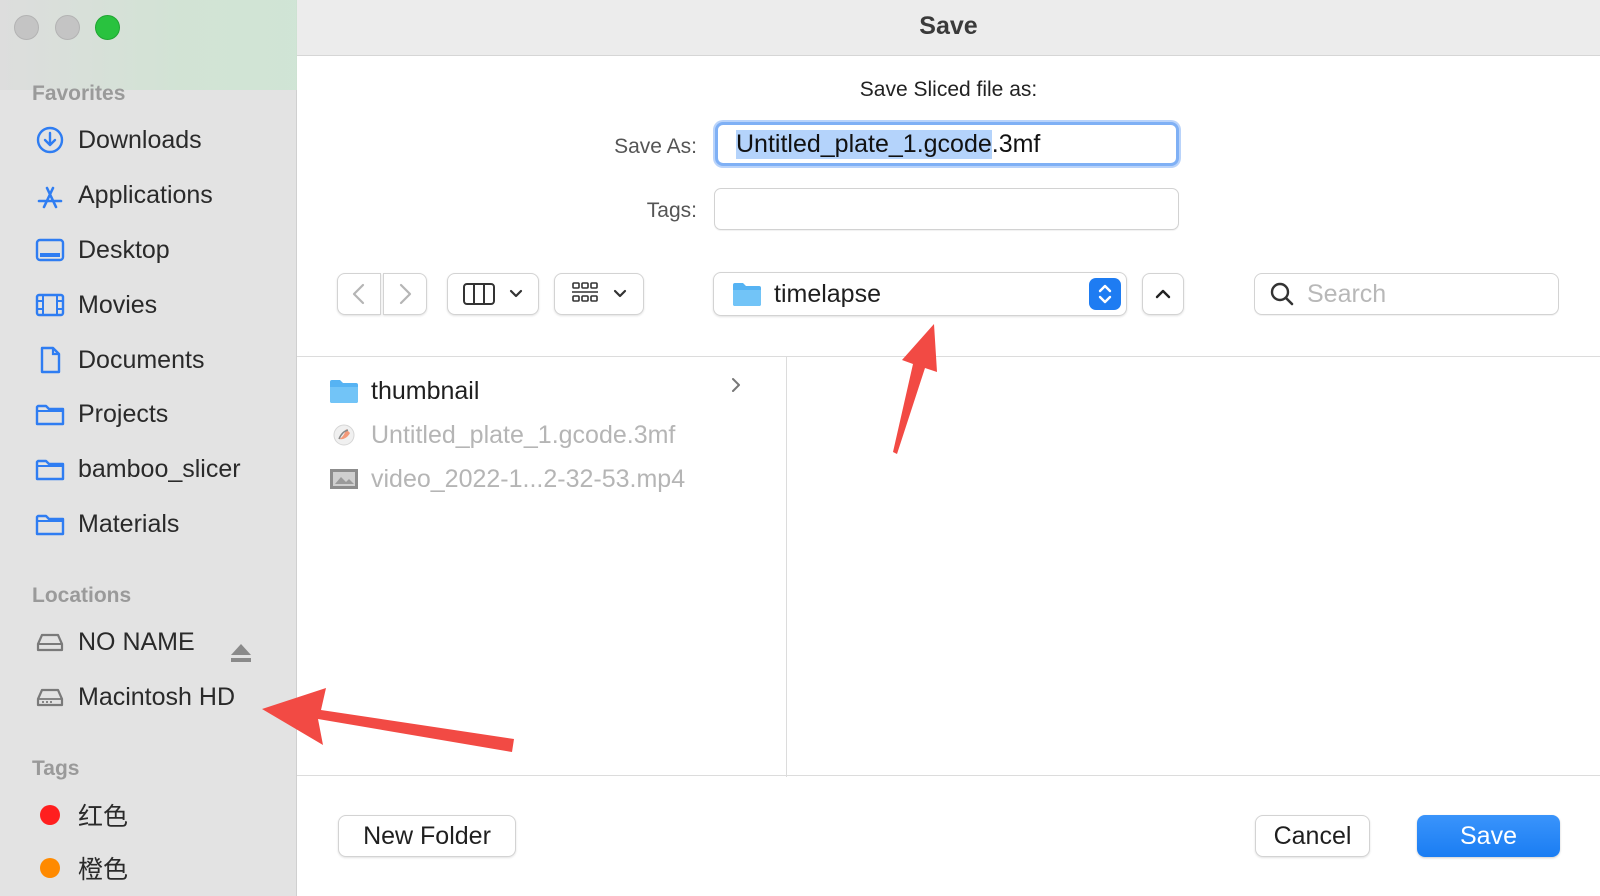  I want to click on location-stepper-icon, so click(1105, 294).